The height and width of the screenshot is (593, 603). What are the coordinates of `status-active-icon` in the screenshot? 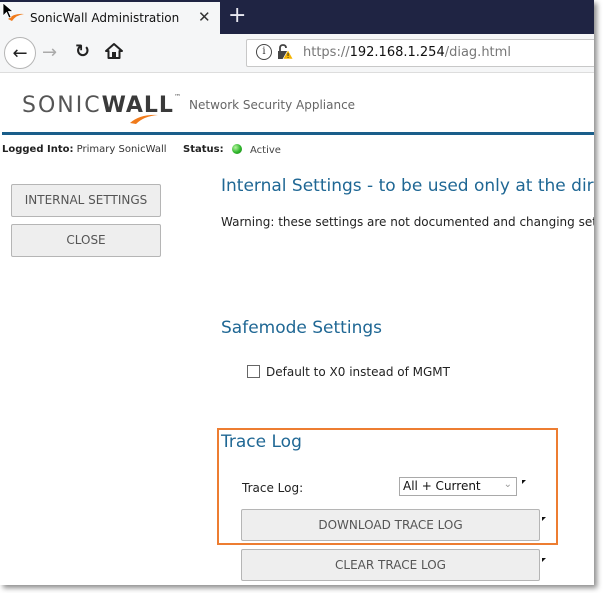 It's located at (237, 149).